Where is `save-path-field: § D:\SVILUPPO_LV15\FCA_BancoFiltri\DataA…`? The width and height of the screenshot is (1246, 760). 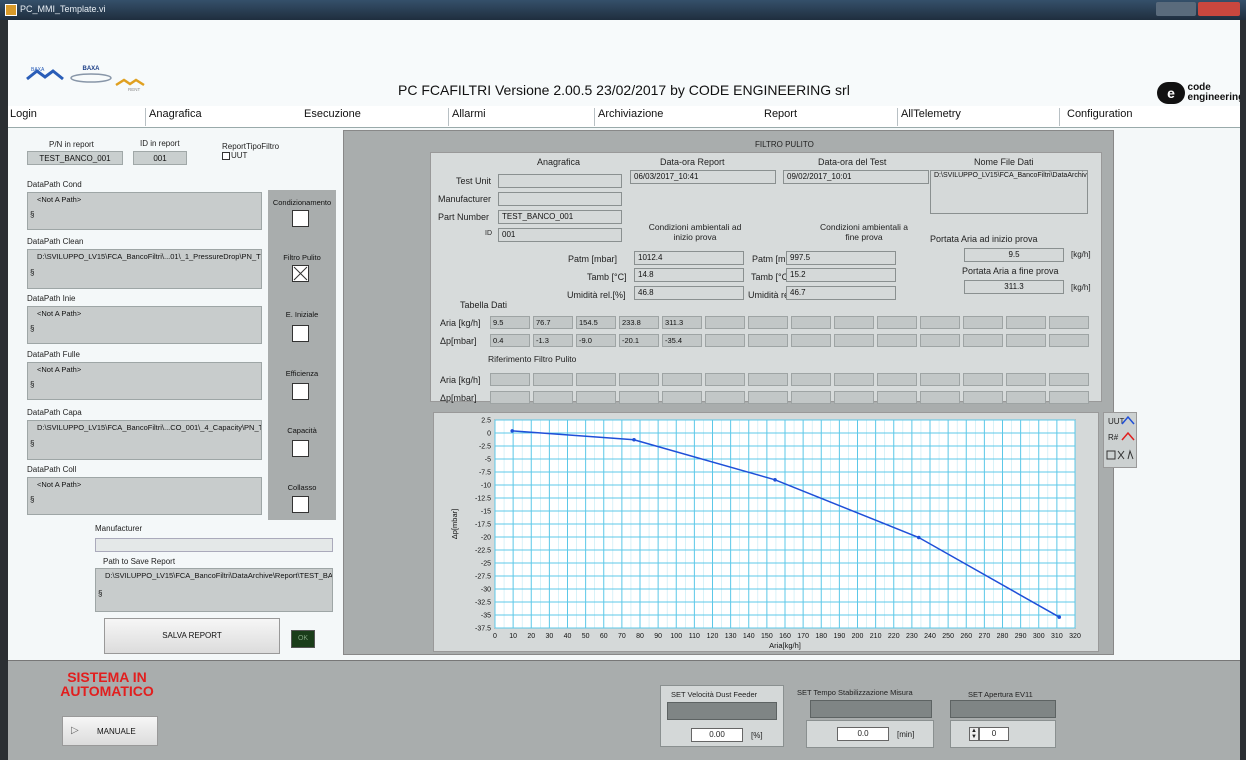
save-path-field: § D:\SVILUPPO_LV15\FCA_BancoFiltri\DataA… is located at coordinates (214, 590).